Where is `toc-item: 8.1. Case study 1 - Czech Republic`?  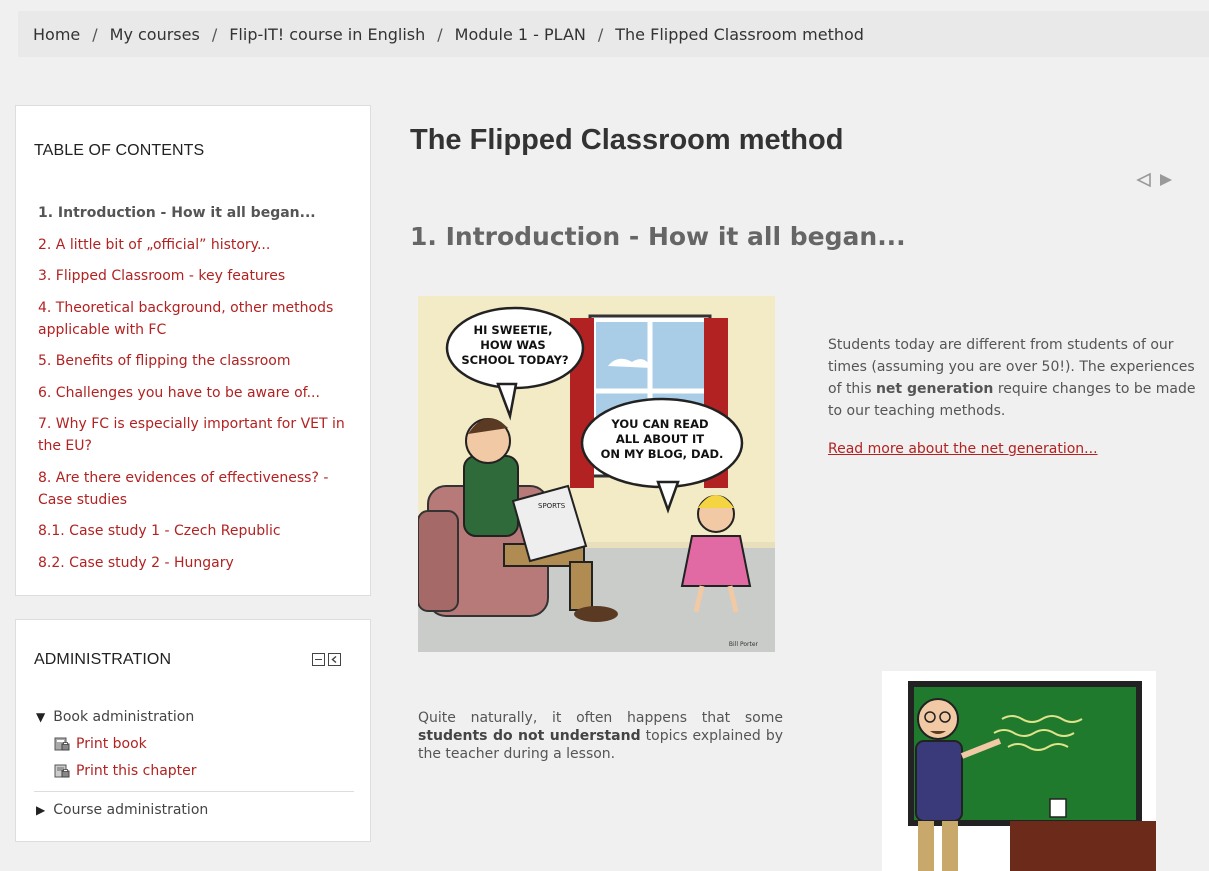 toc-item: 8.1. Case study 1 - Czech Republic is located at coordinates (198, 531).